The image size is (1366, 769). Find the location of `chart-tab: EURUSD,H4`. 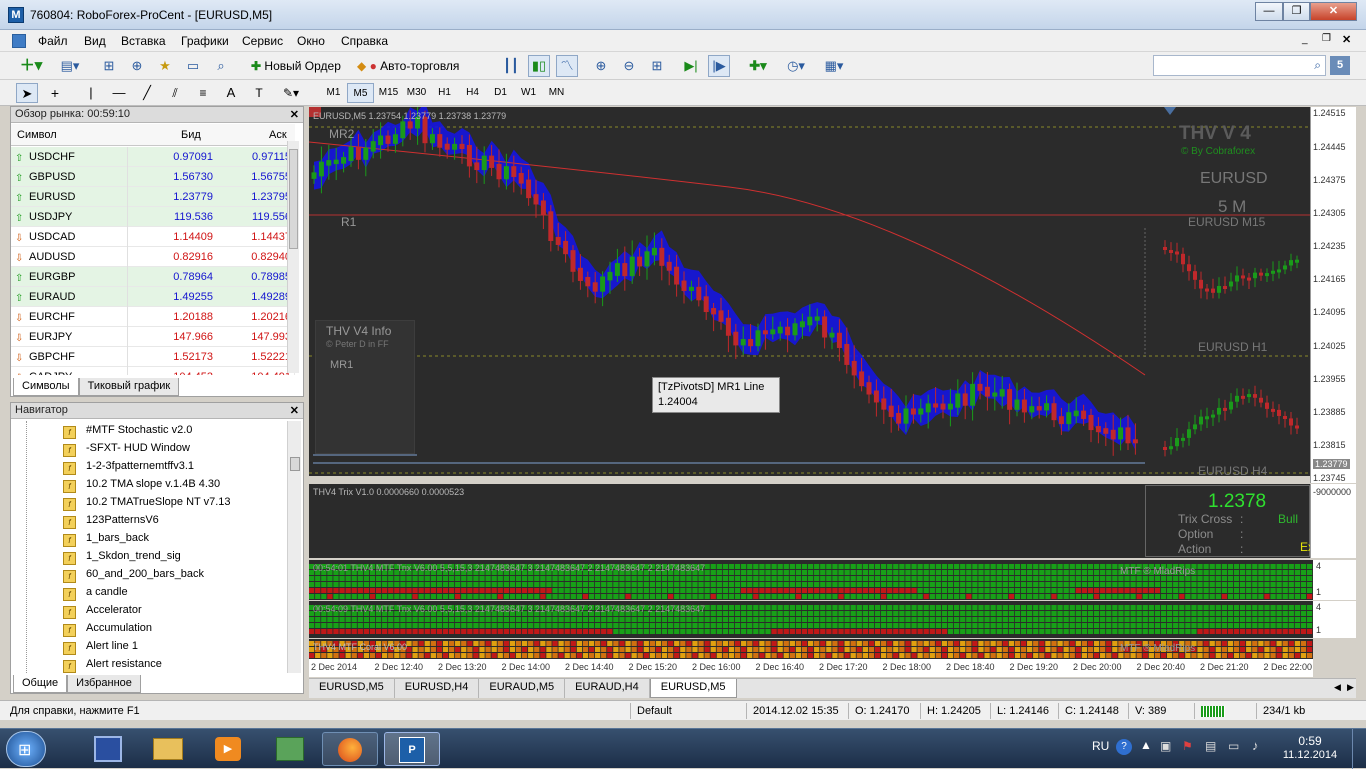

chart-tab: EURUSD,H4 is located at coordinates (437, 688).